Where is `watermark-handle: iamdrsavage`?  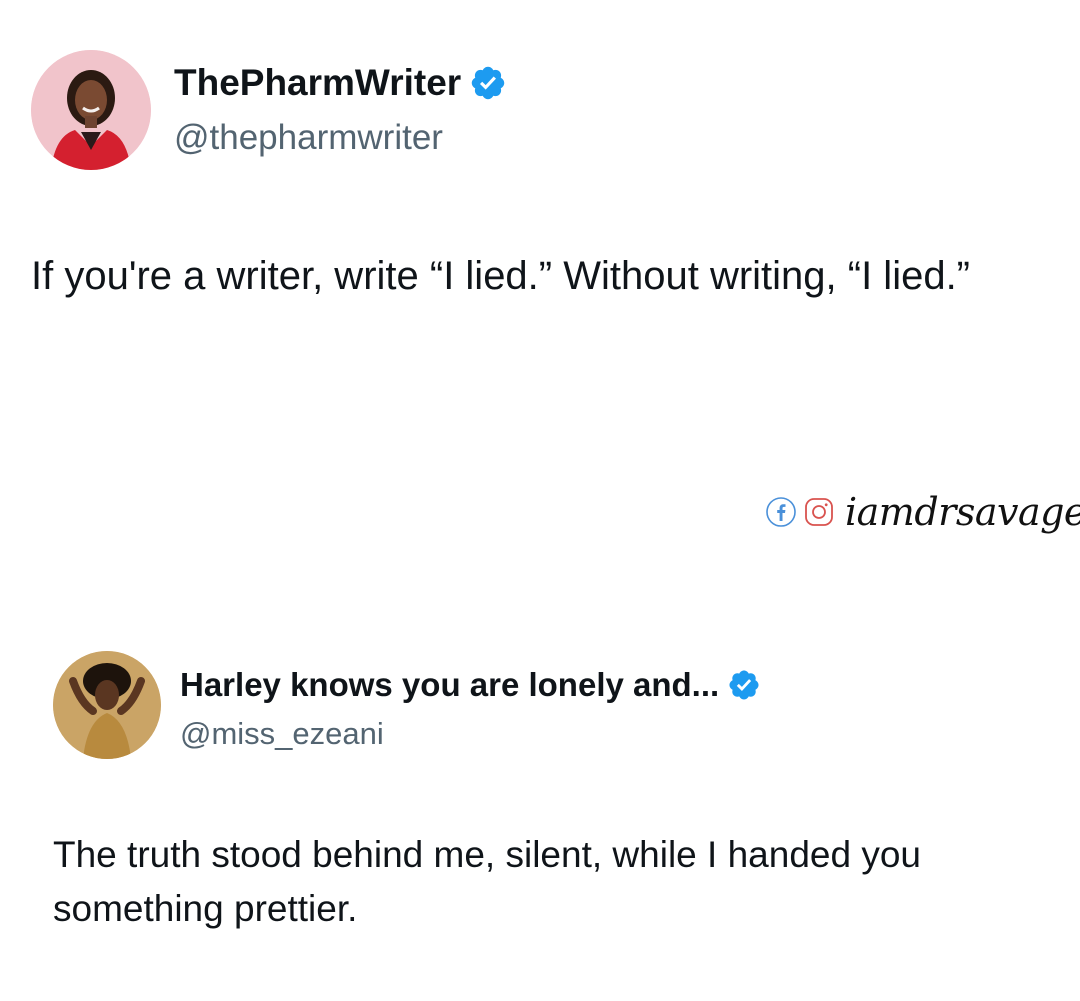
watermark-handle: iamdrsavage is located at coordinates (962, 512).